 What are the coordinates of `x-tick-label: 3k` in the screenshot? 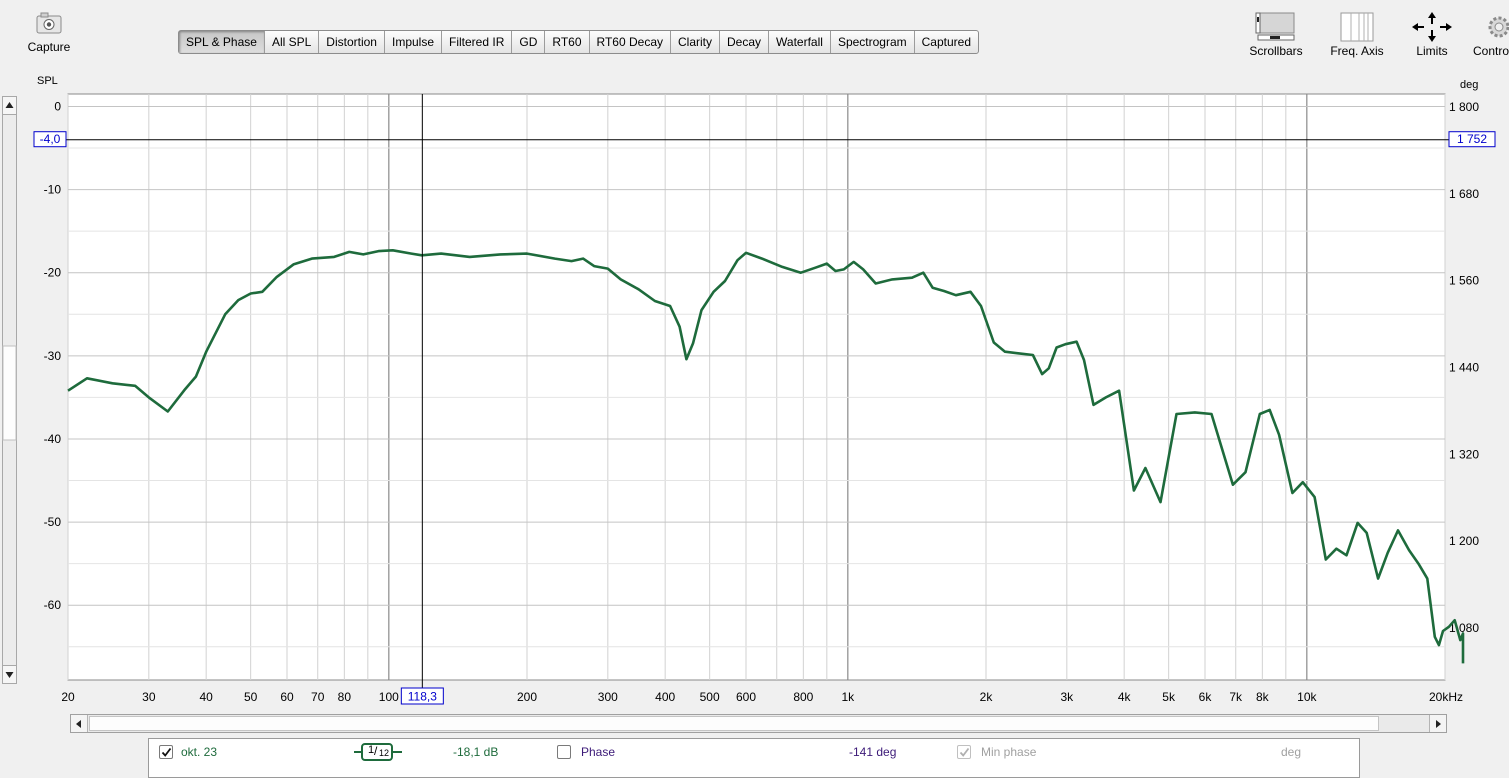 It's located at (1067, 697).